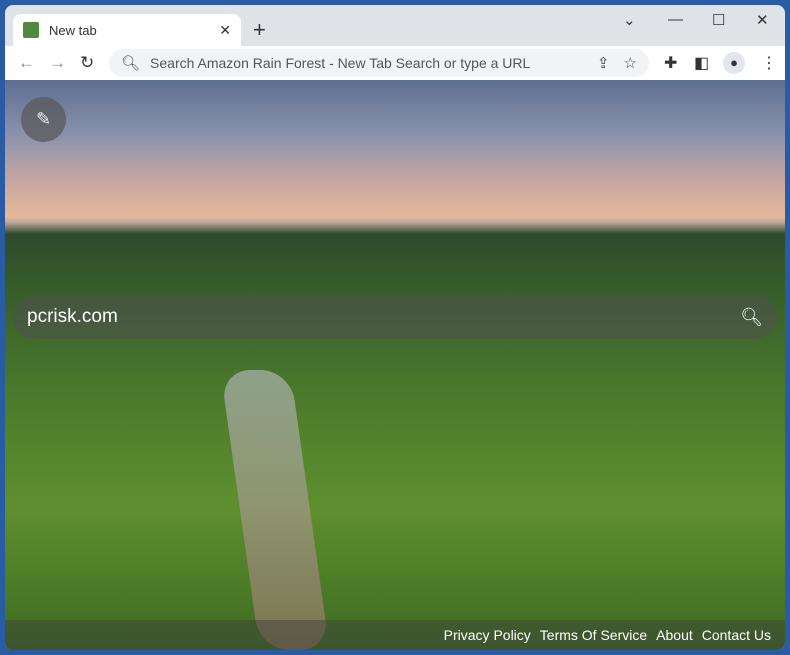 This screenshot has height=655, width=790. I want to click on minimize-icon: —, so click(675, 19).